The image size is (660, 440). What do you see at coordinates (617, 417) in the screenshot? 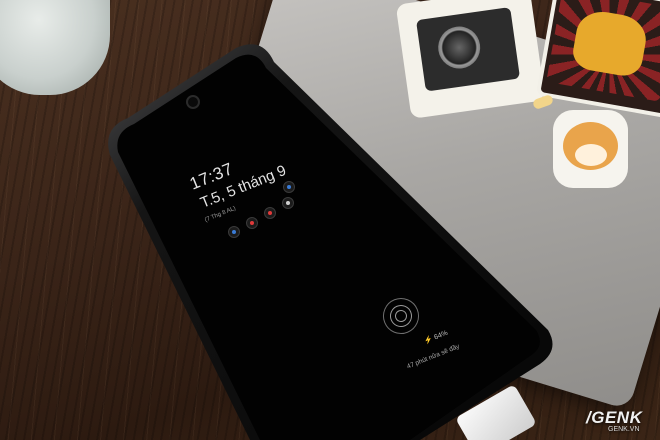
I see `genk-brand: GENK` at bounding box center [617, 417].